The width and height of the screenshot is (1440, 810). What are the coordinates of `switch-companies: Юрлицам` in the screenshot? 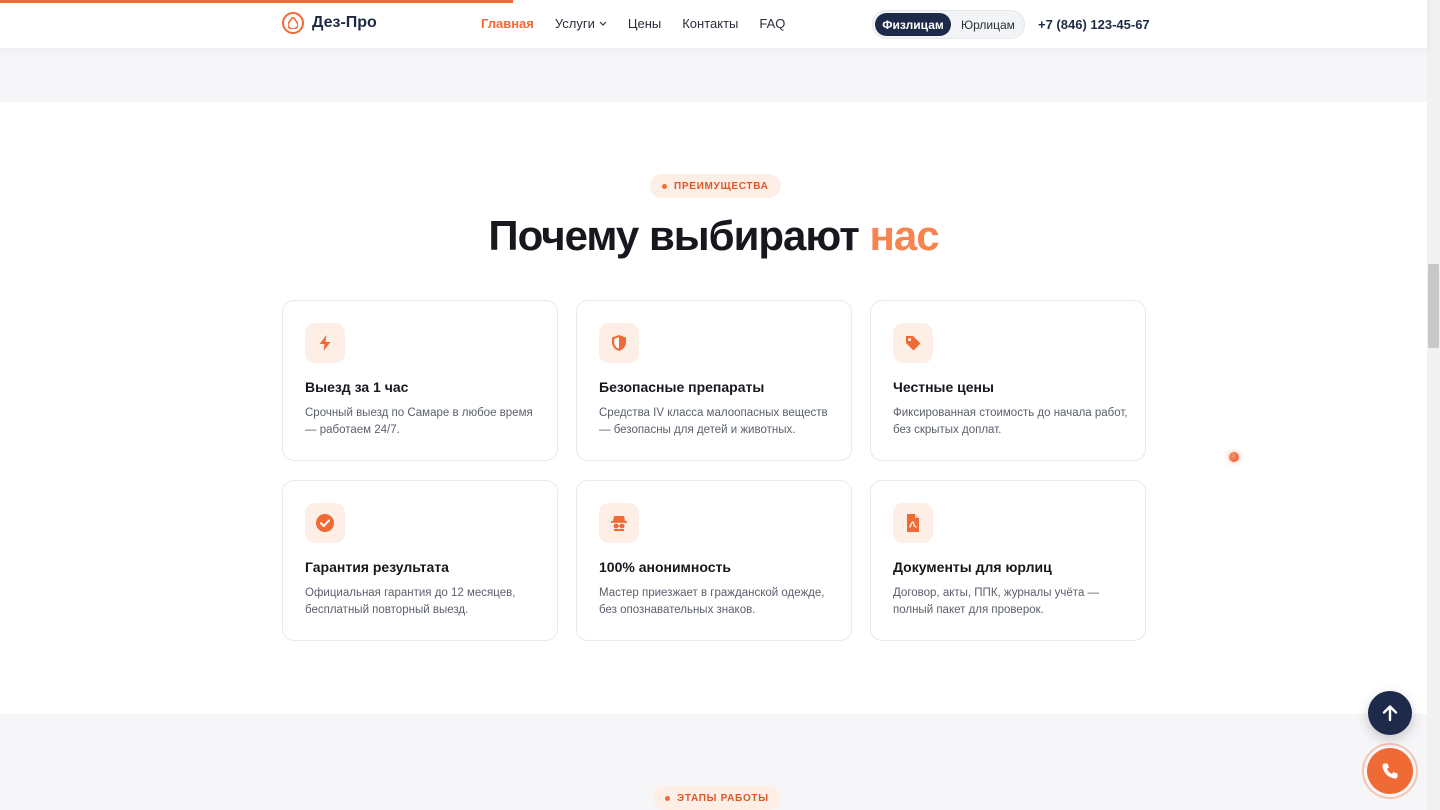 It's located at (988, 24).